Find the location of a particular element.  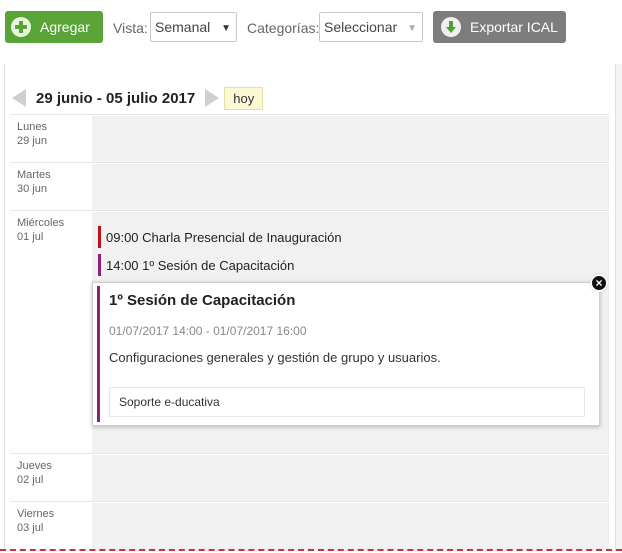

categories-select: Seleccionar ▼ is located at coordinates (371, 27).